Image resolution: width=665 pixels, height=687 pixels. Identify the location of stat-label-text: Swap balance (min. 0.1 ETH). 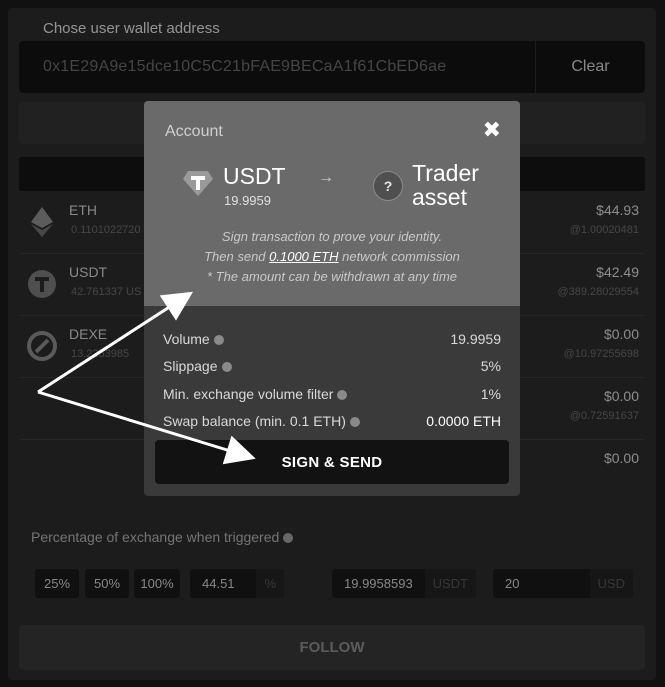
(254, 421).